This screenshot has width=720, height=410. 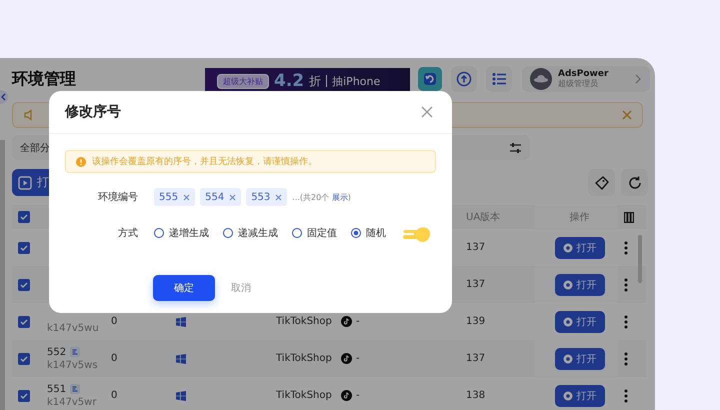 What do you see at coordinates (71, 402) in the screenshot?
I see `profile-code: k147v5wr` at bounding box center [71, 402].